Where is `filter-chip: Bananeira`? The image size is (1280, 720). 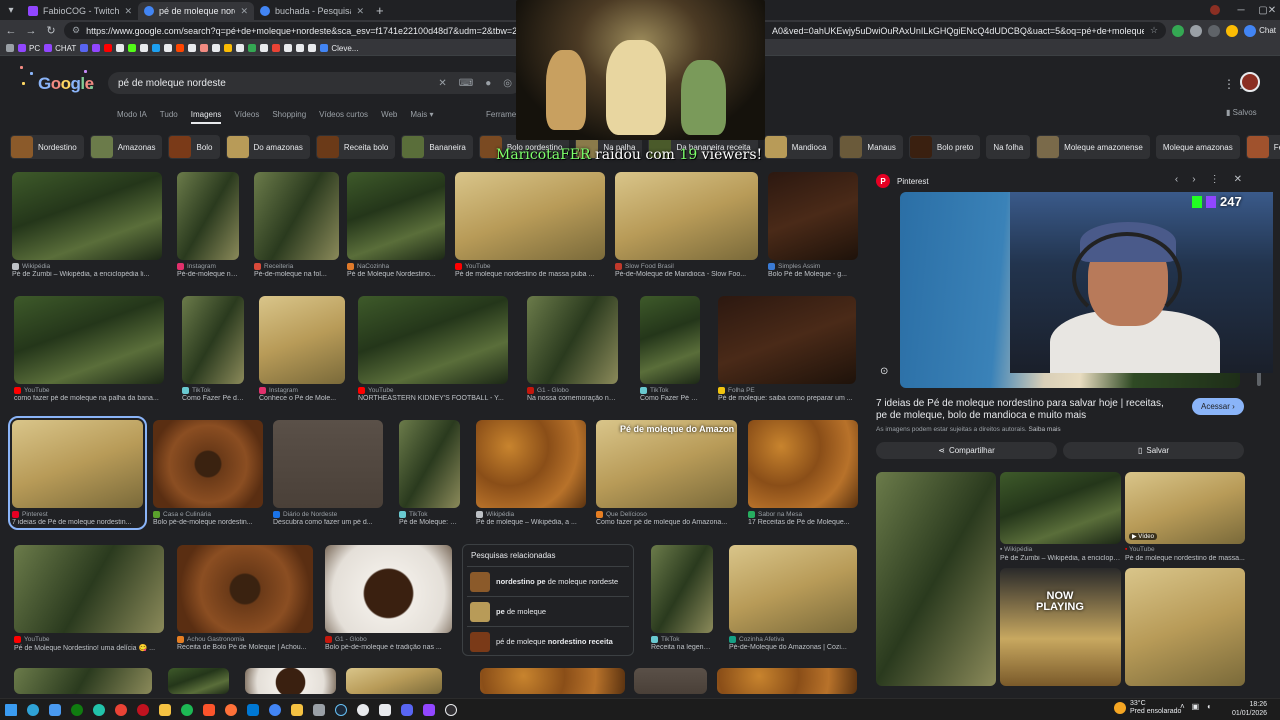 filter-chip: Bananeira is located at coordinates (437, 147).